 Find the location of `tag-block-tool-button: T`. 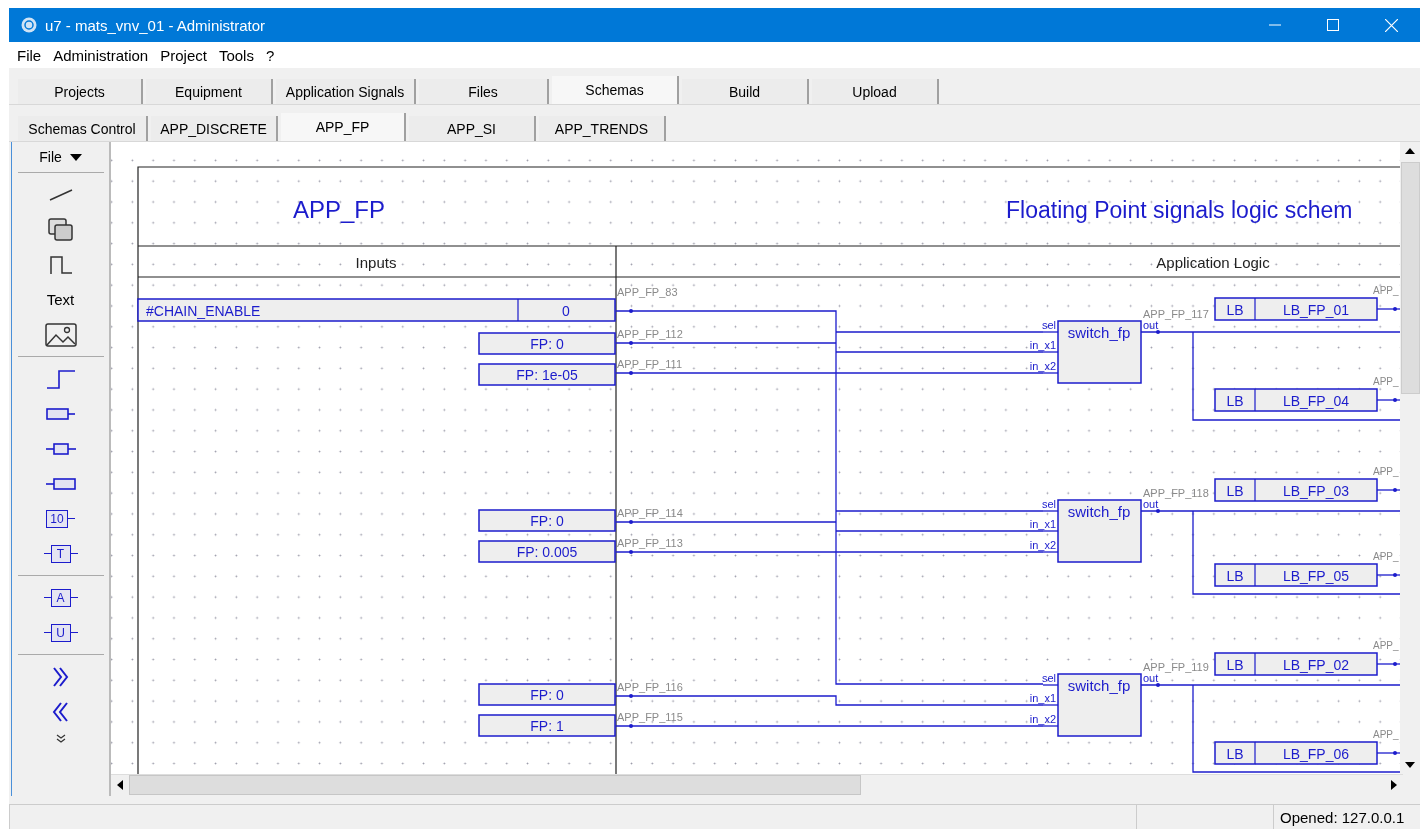

tag-block-tool-button: T is located at coordinates (60, 553).